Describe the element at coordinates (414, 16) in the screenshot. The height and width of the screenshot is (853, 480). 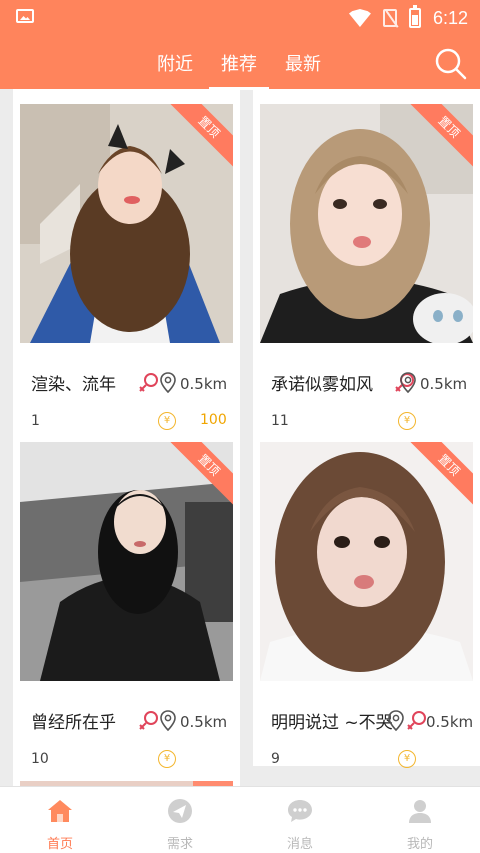
I see `battery-icon` at that location.